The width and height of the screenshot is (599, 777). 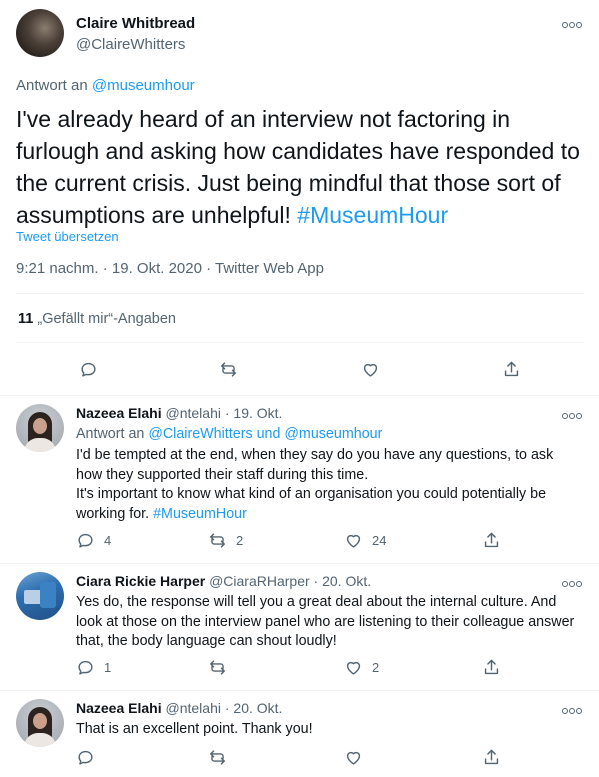 What do you see at coordinates (376, 667) in the screenshot?
I see `like-count: 2` at bounding box center [376, 667].